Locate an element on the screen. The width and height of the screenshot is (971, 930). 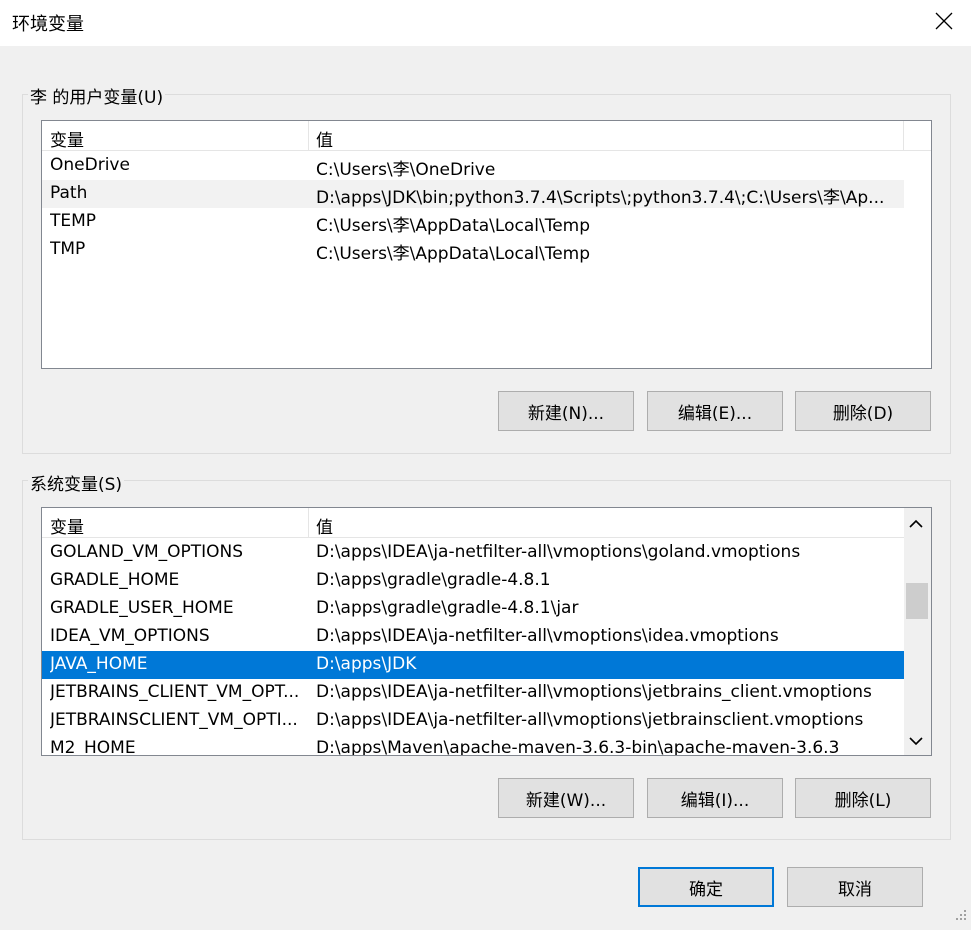
table-row: TEMP C:\Users\李\AppData\Local\Temp is located at coordinates (473, 222).